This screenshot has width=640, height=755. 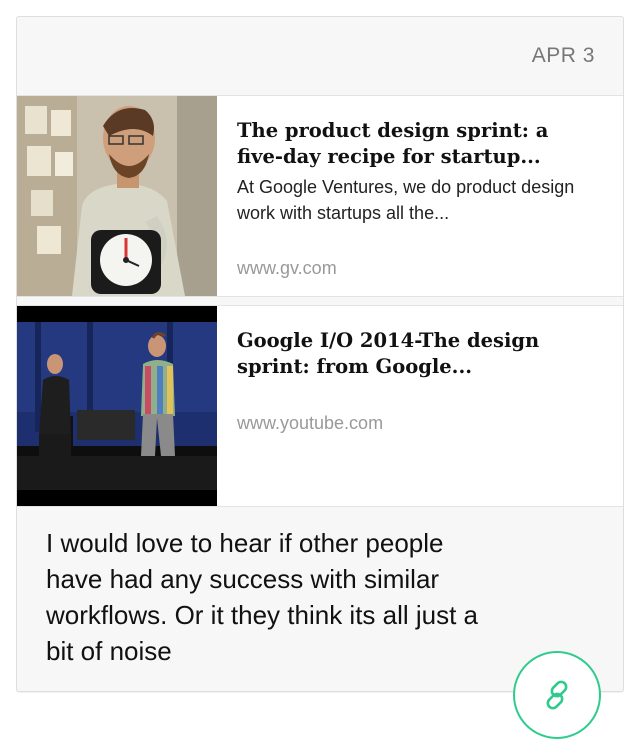 I want to click on chain-link-icon, so click(x=557, y=695).